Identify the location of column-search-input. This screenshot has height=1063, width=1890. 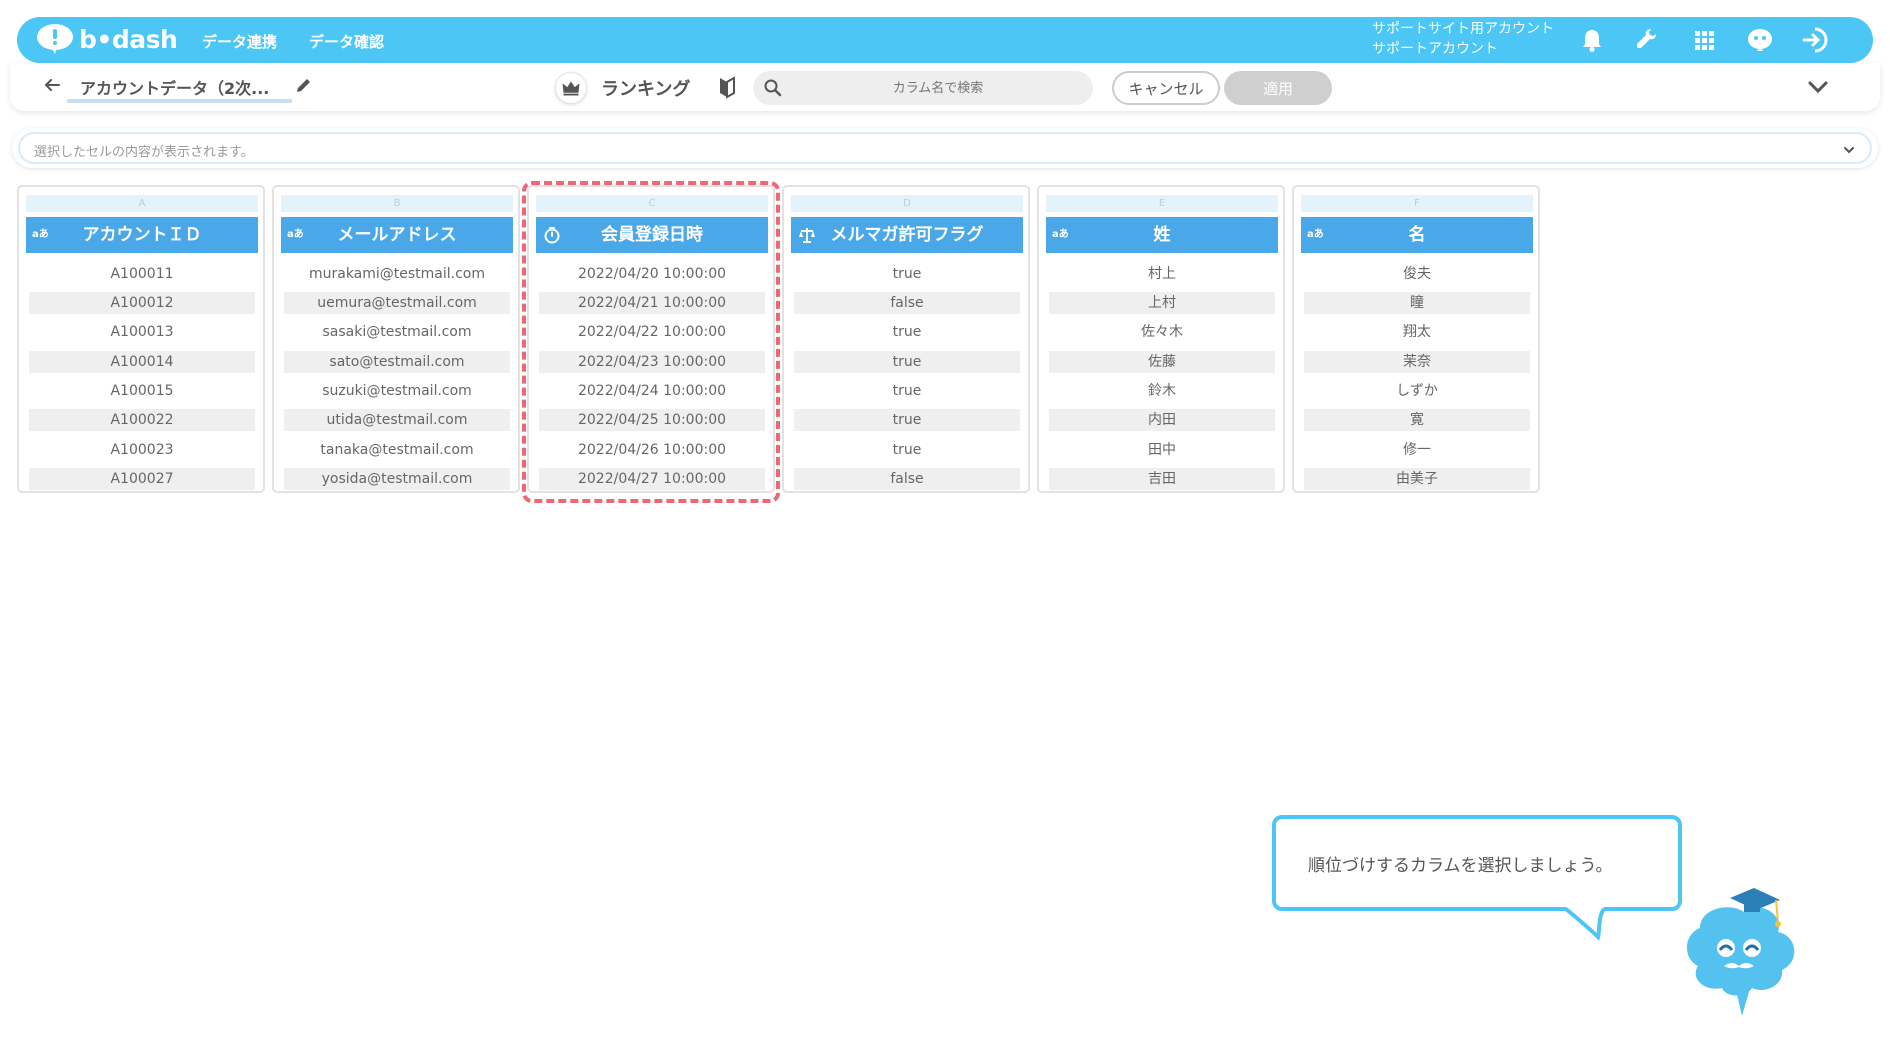
(938, 88).